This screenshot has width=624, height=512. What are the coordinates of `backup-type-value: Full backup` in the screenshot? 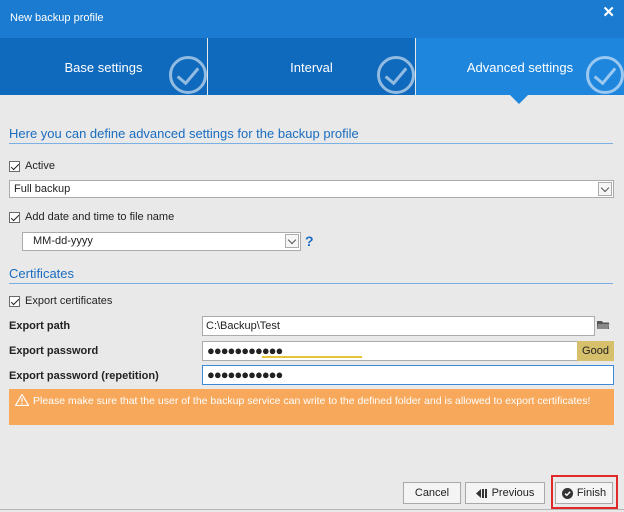 It's located at (42, 189).